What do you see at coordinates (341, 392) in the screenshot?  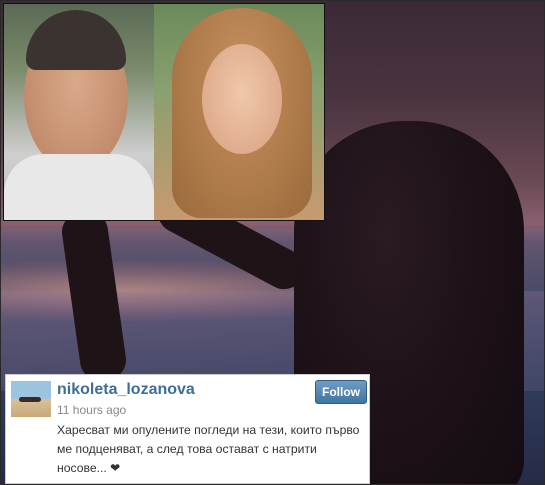 I see `follow-button: Follow` at bounding box center [341, 392].